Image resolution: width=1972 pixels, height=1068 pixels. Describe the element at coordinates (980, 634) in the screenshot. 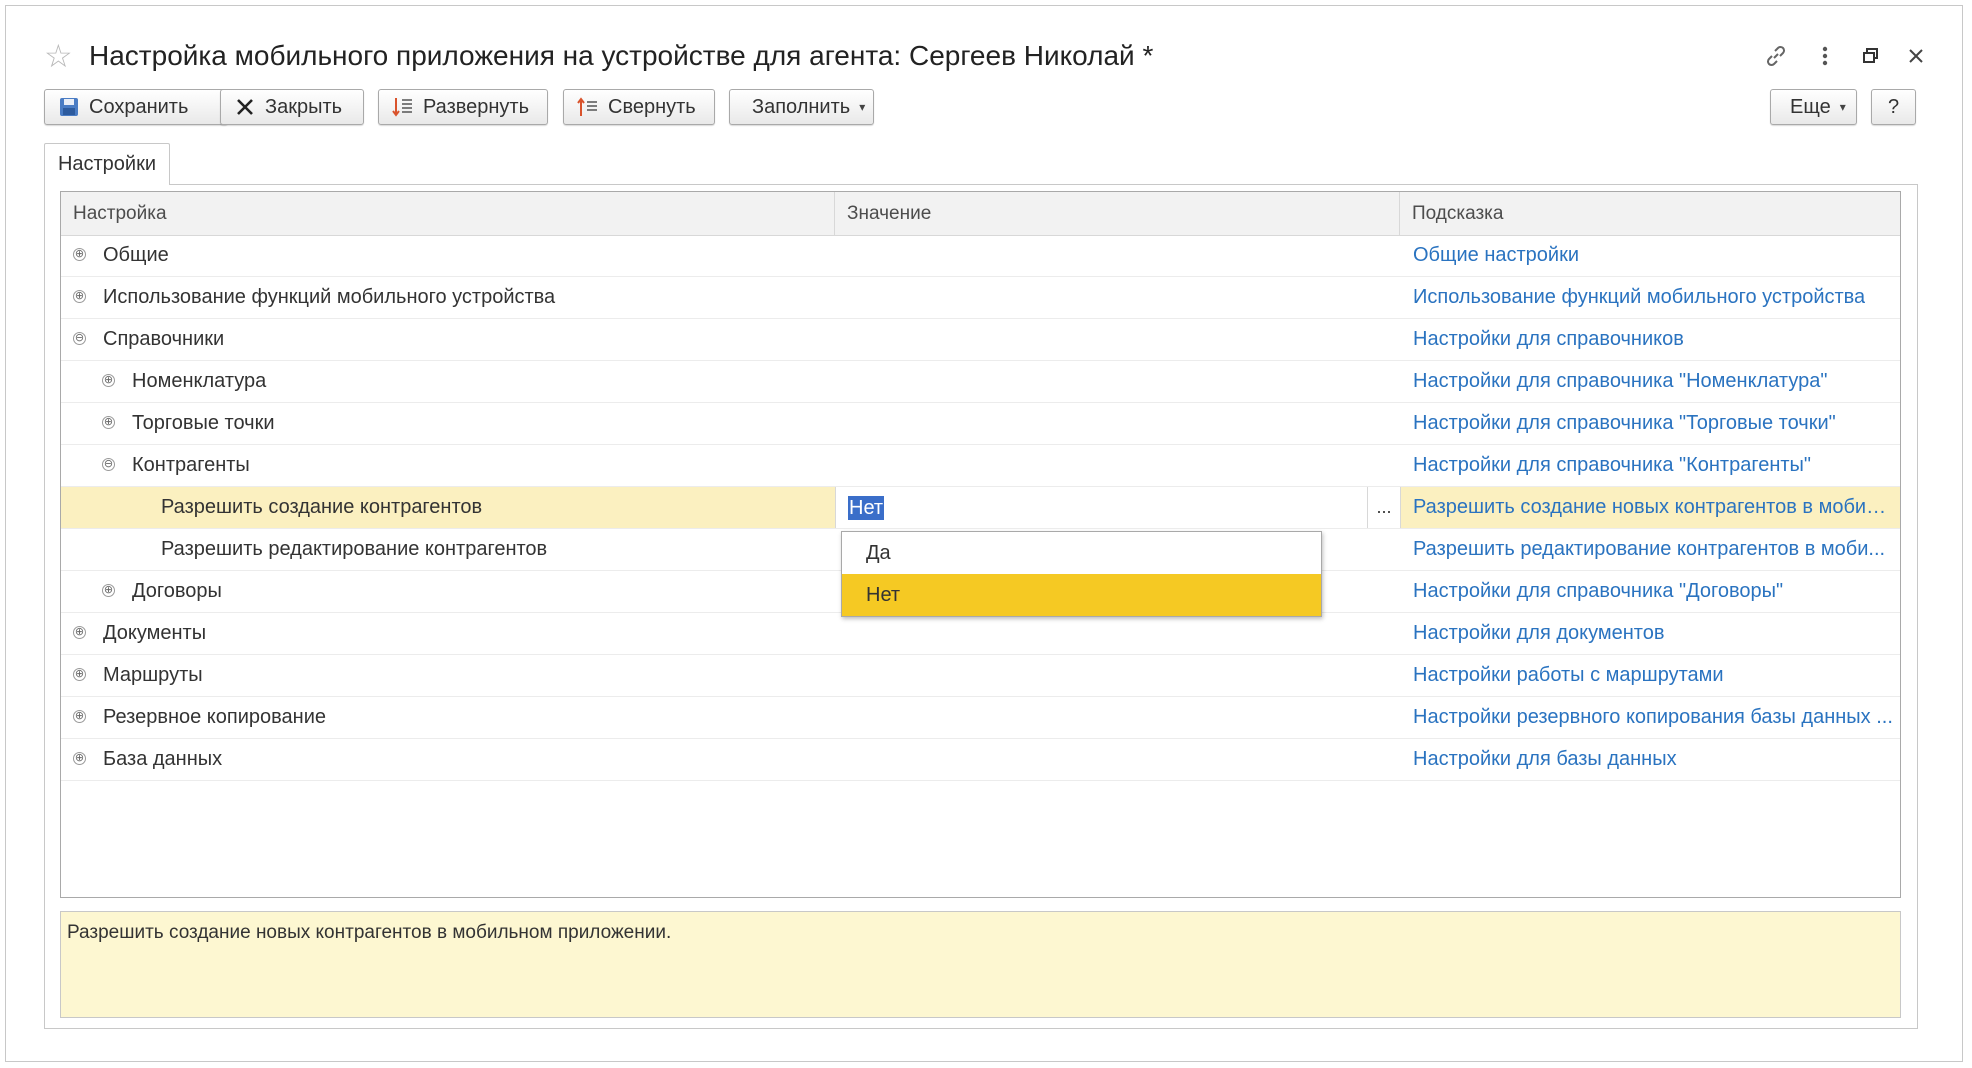

I see `table-row: ⊕ Документы Настройки для документов` at that location.